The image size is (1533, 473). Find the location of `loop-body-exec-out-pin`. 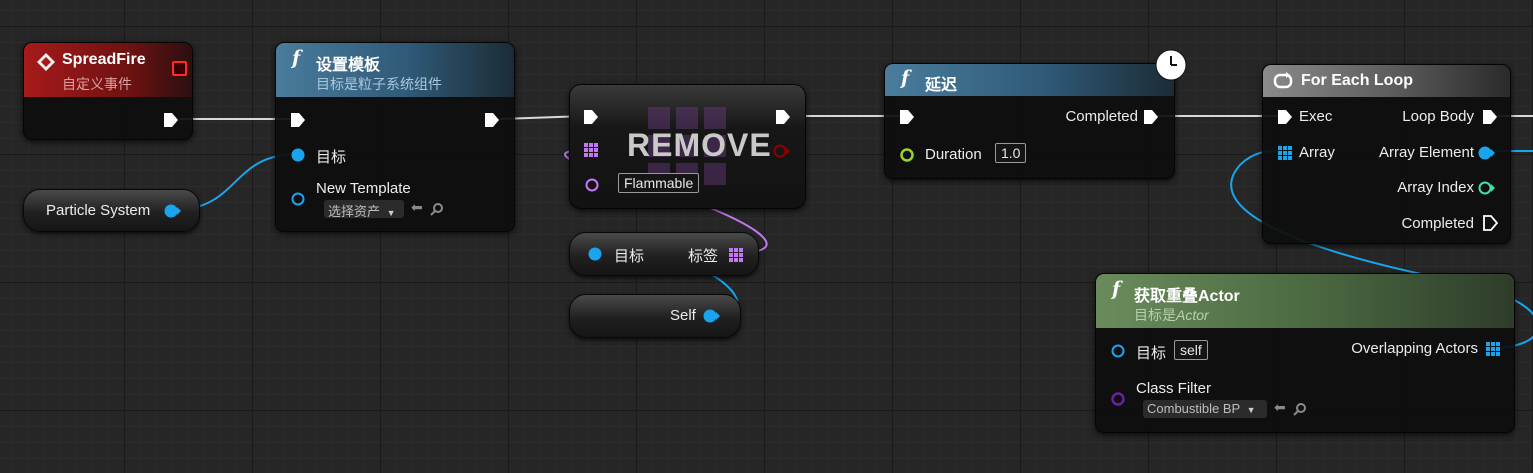

loop-body-exec-out-pin is located at coordinates (1490, 117).